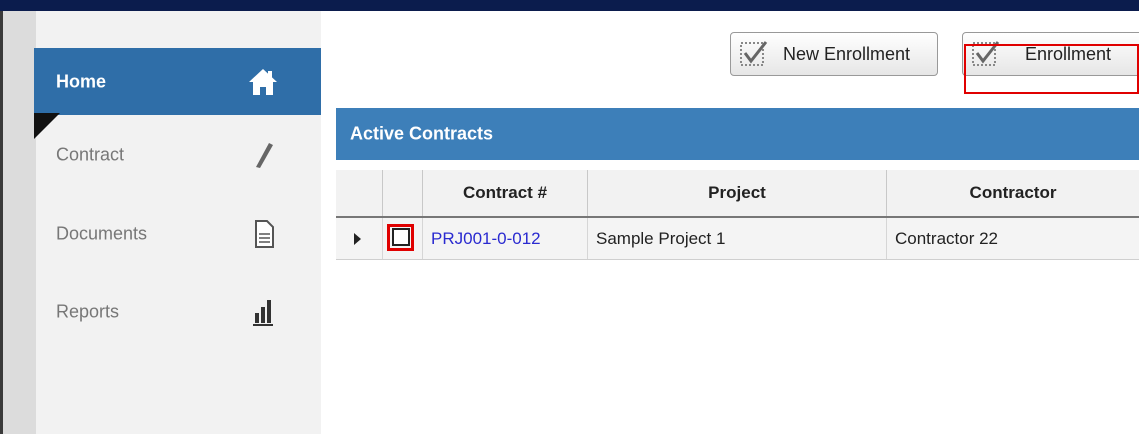 The image size is (1139, 434). Describe the element at coordinates (264, 233) in the screenshot. I see `document-icon` at that location.